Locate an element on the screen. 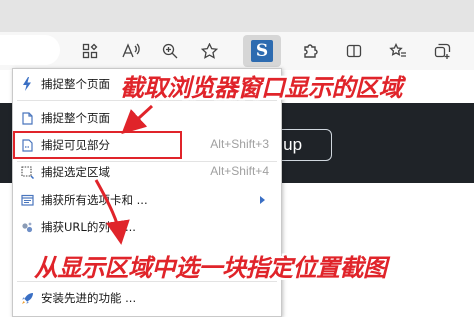  favorites-list-icon is located at coordinates (398, 51).